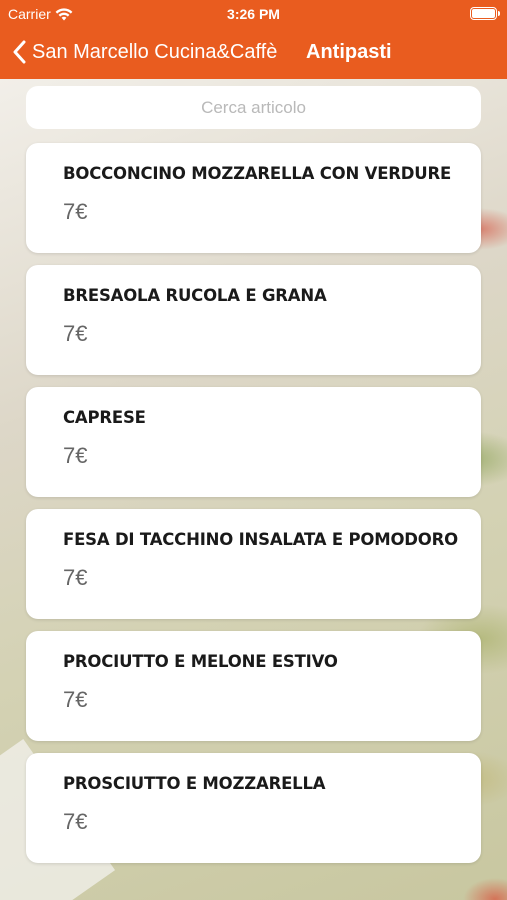 The height and width of the screenshot is (900, 507). Describe the element at coordinates (349, 52) in the screenshot. I see `page-title: Antipasti` at that location.